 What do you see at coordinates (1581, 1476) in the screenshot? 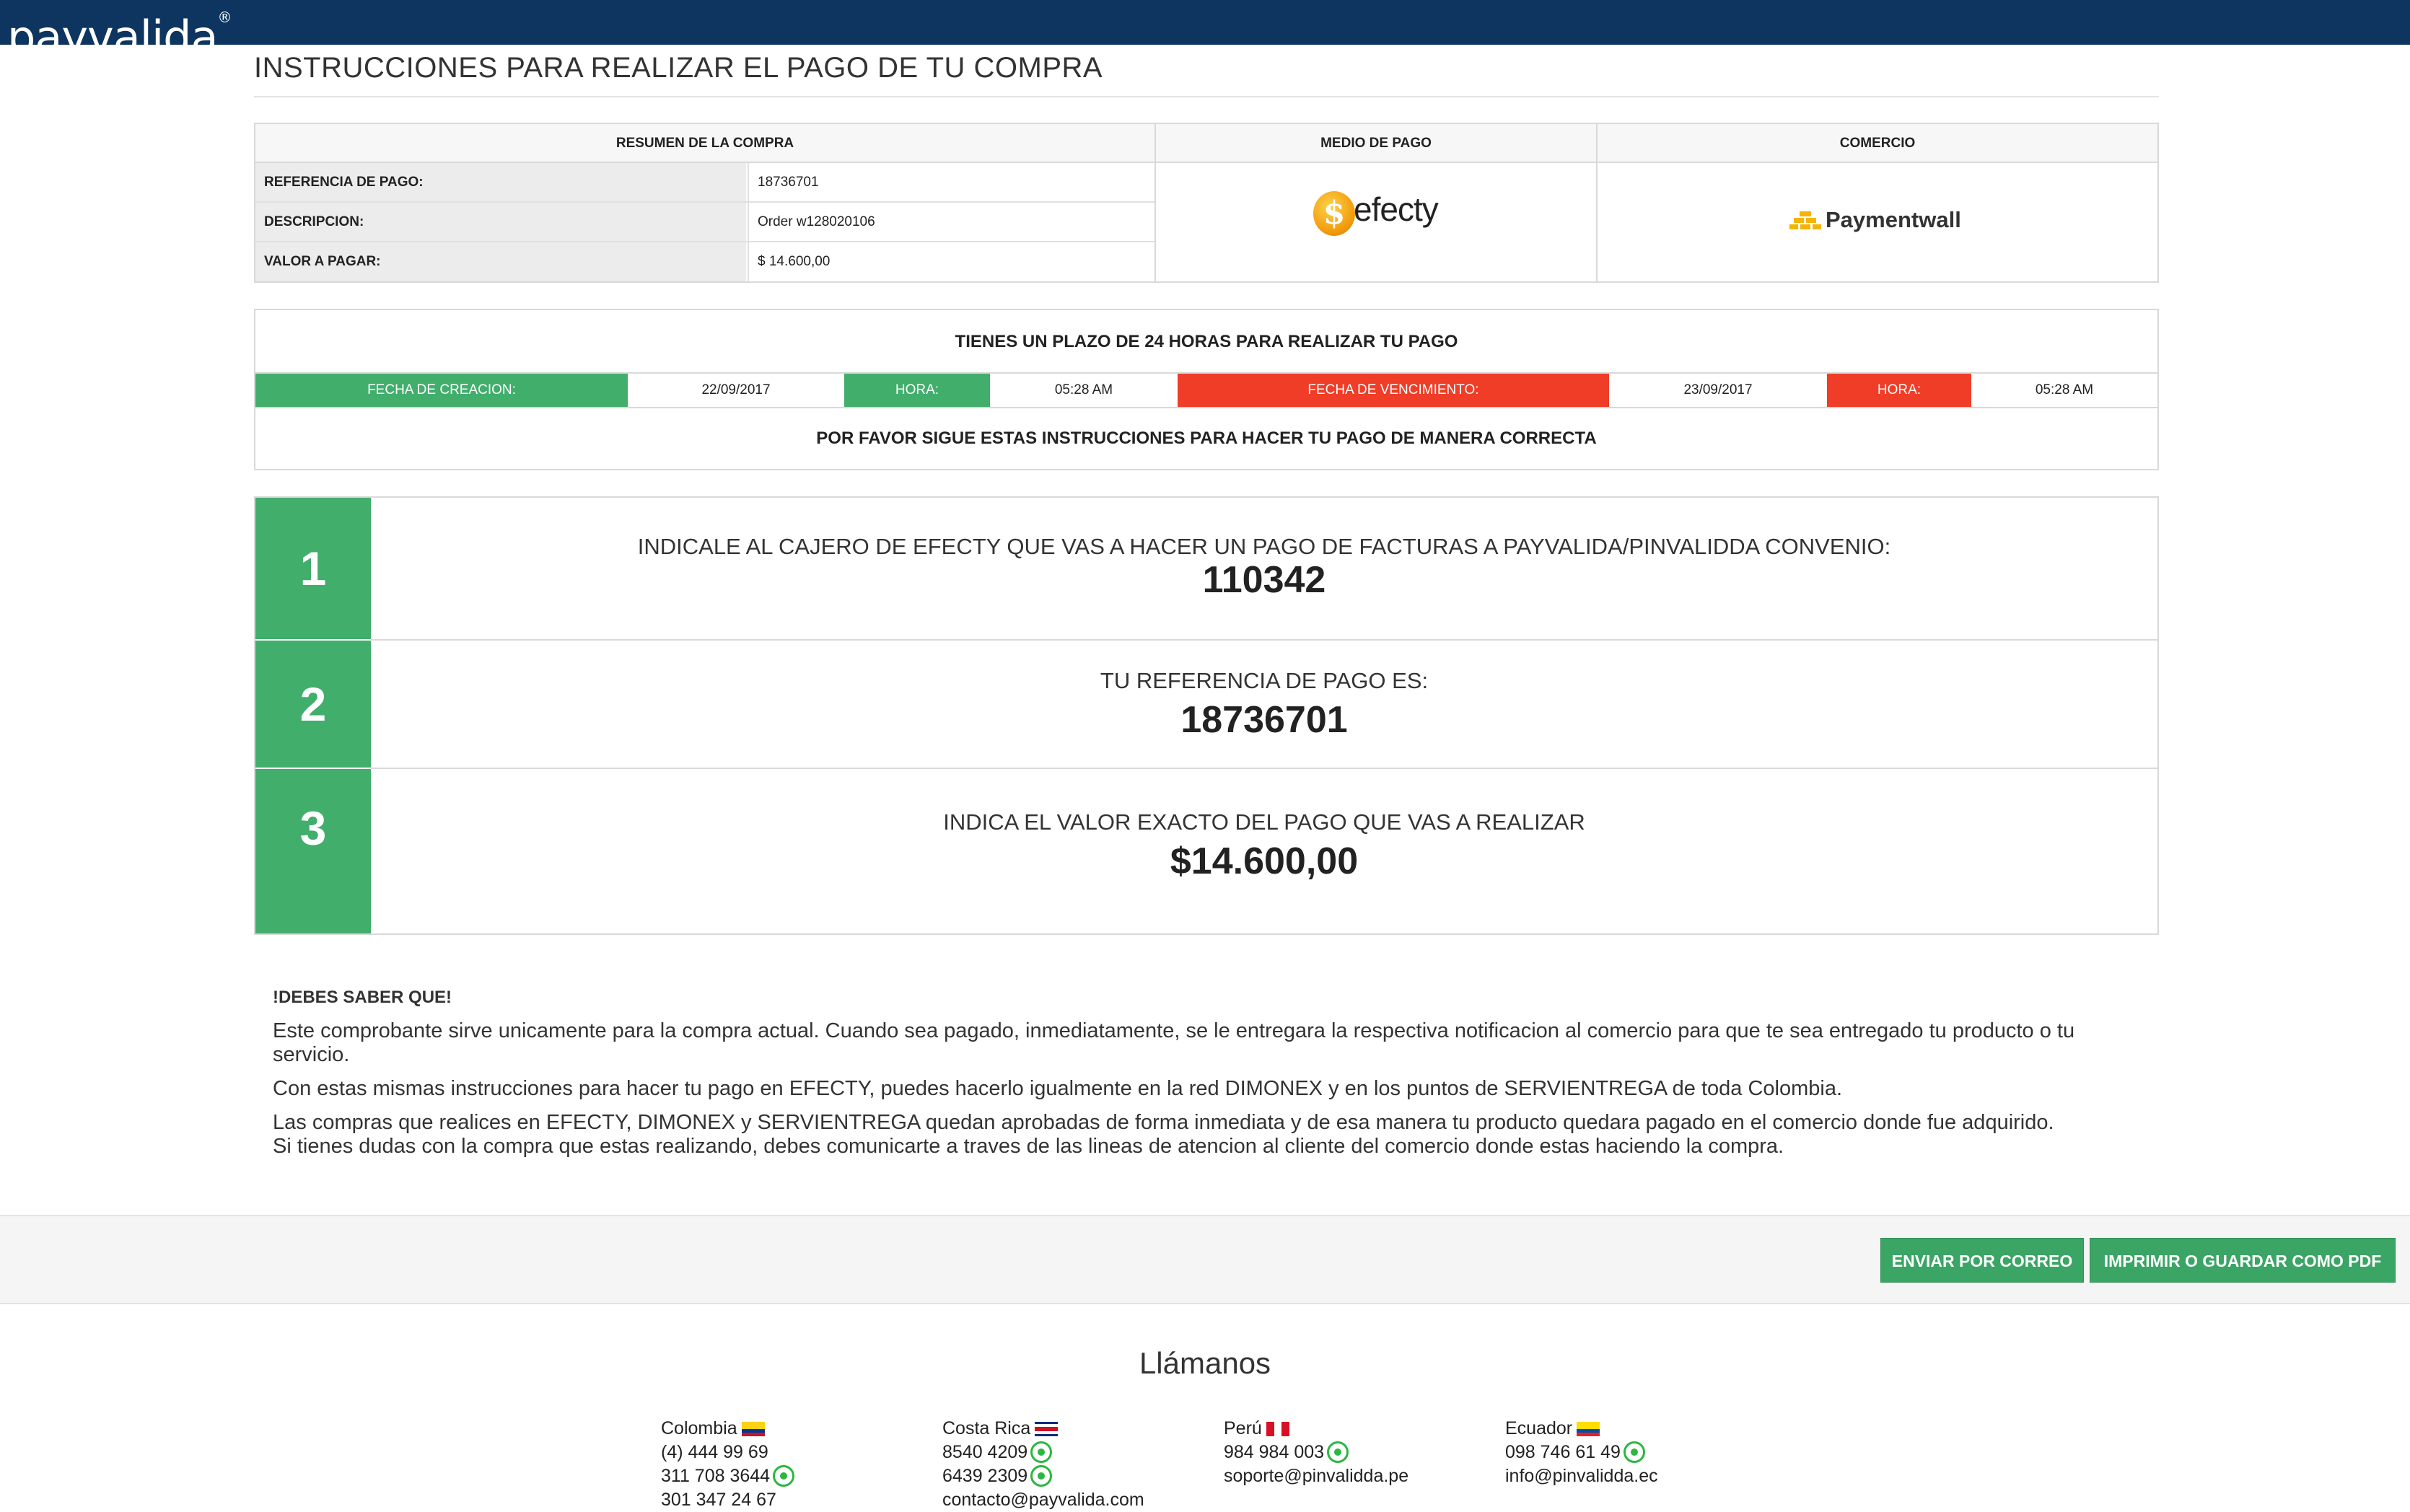
I see `email-link: info@pinvalidda.ec` at bounding box center [1581, 1476].